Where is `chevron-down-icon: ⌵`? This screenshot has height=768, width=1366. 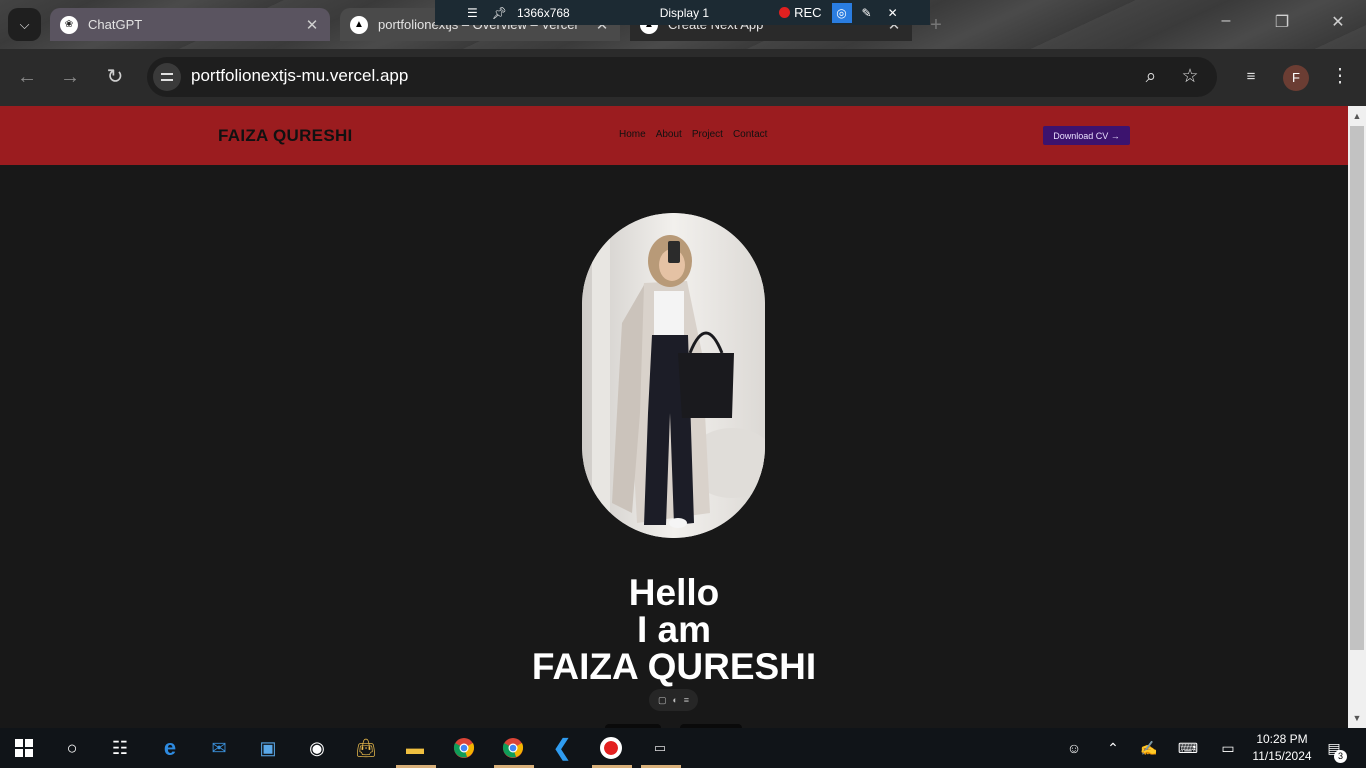
chevron-down-icon: ⌵ is located at coordinates (24, 24).